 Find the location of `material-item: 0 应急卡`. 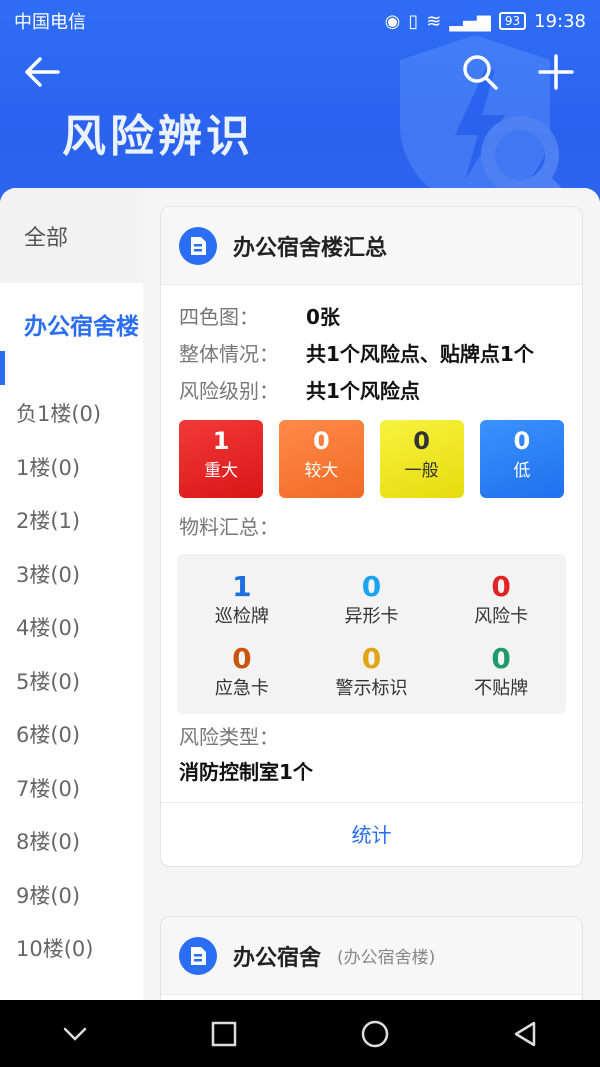

material-item: 0 应急卡 is located at coordinates (242, 672).